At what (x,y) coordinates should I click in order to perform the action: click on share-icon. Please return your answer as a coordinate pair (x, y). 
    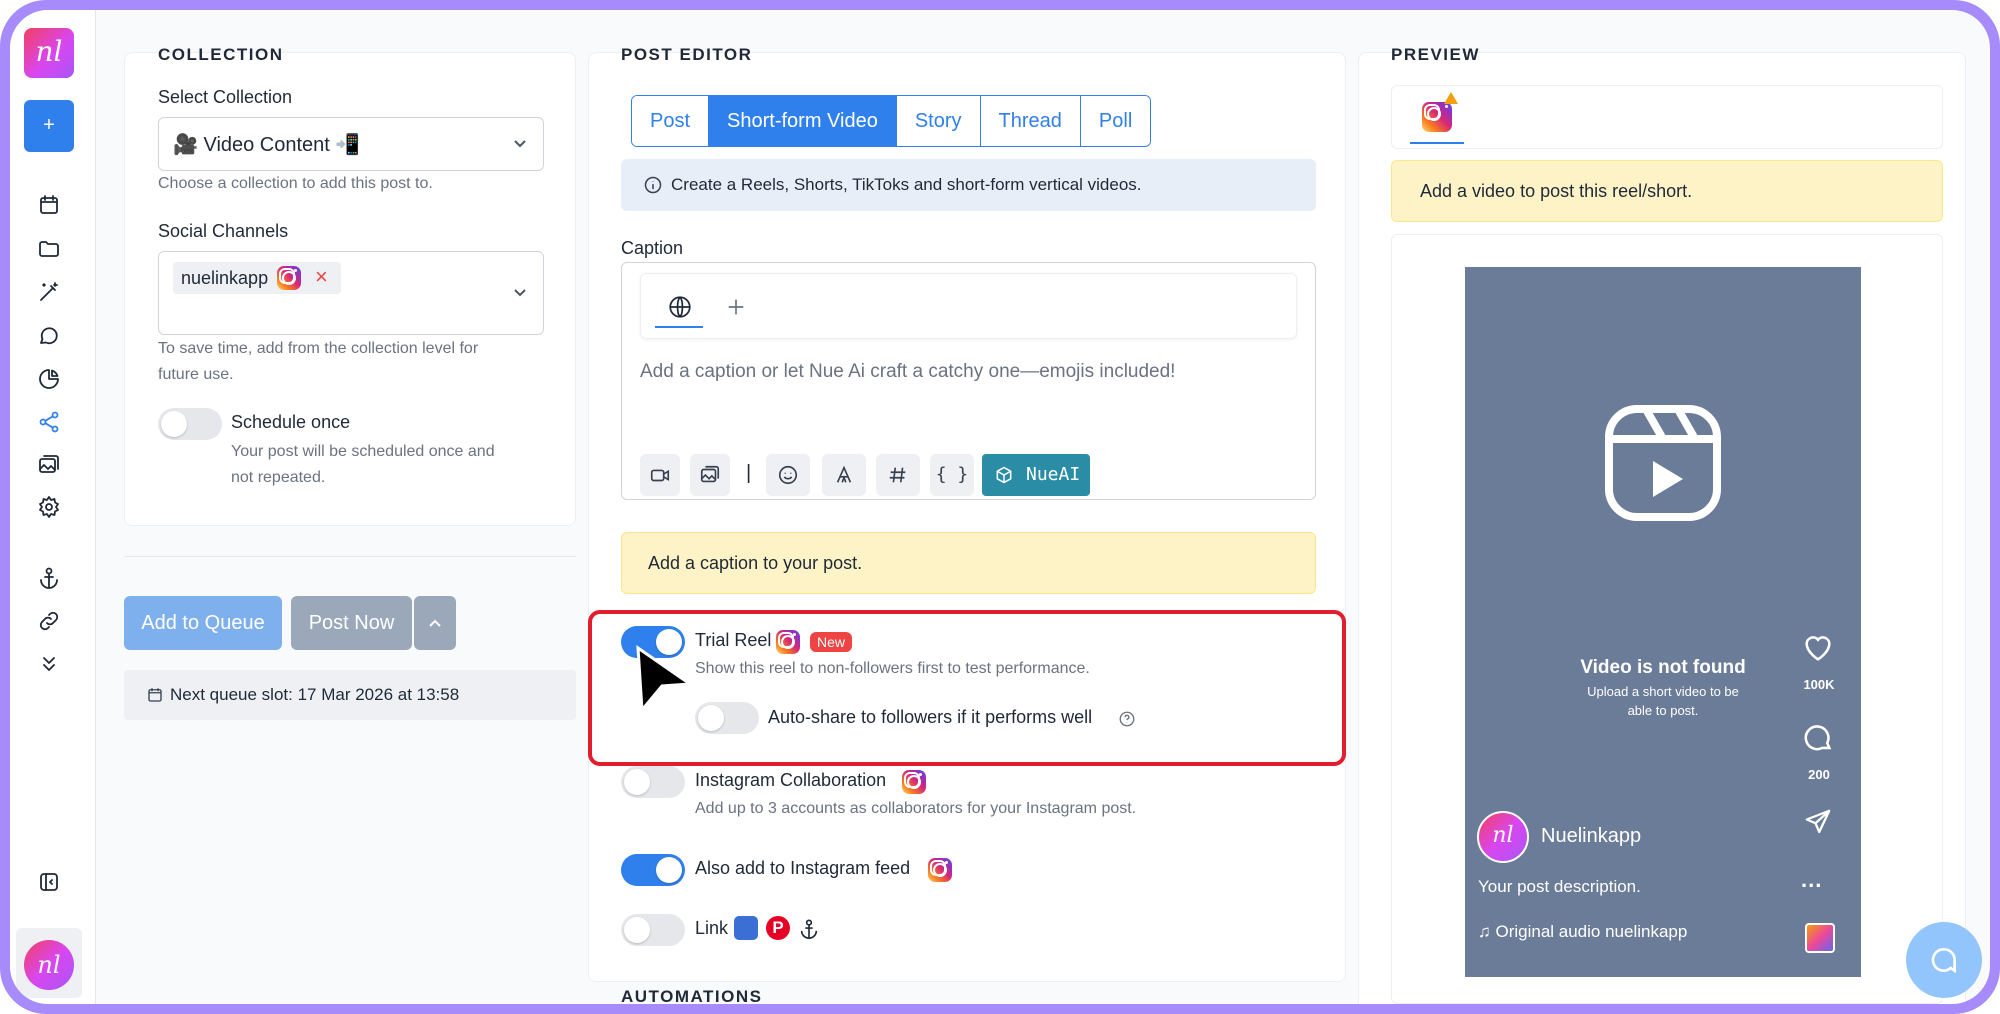
    Looking at the image, I should click on (49, 422).